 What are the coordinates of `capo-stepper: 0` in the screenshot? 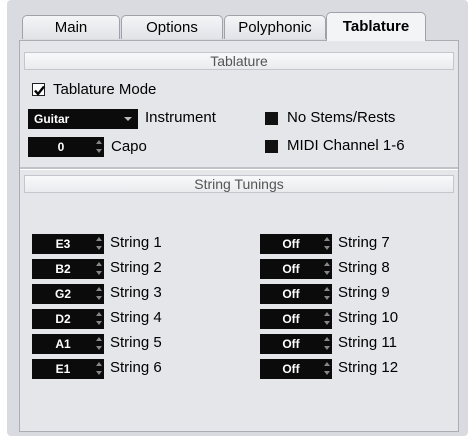 It's located at (66, 147).